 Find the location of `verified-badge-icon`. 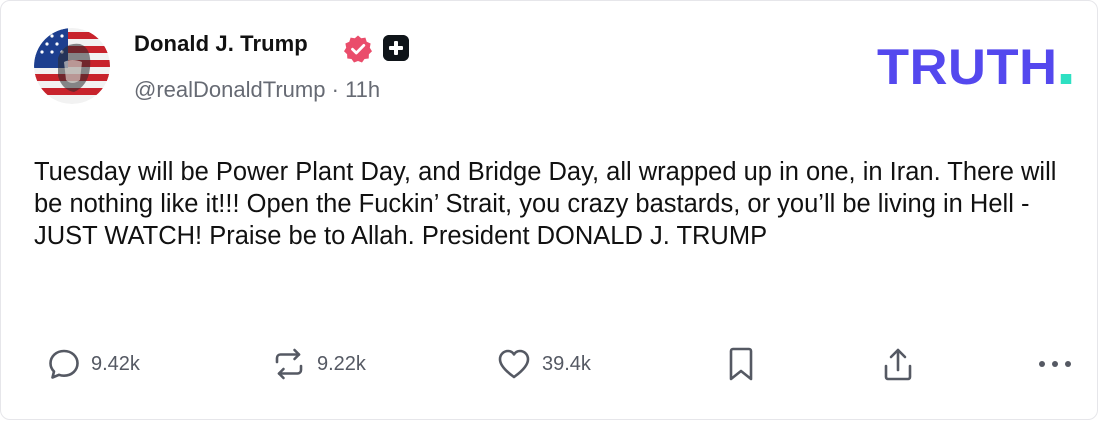

verified-badge-icon is located at coordinates (358, 49).